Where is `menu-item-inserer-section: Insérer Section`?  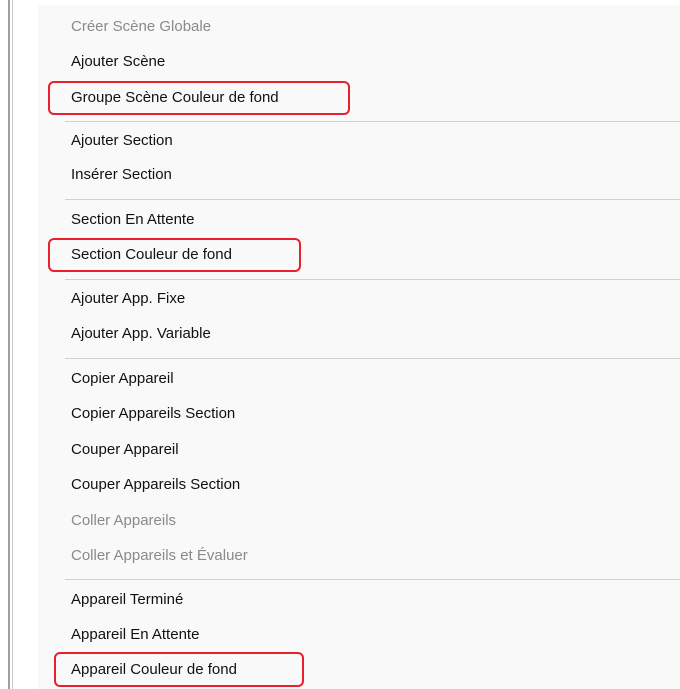 menu-item-inserer-section: Insérer Section is located at coordinates (121, 175).